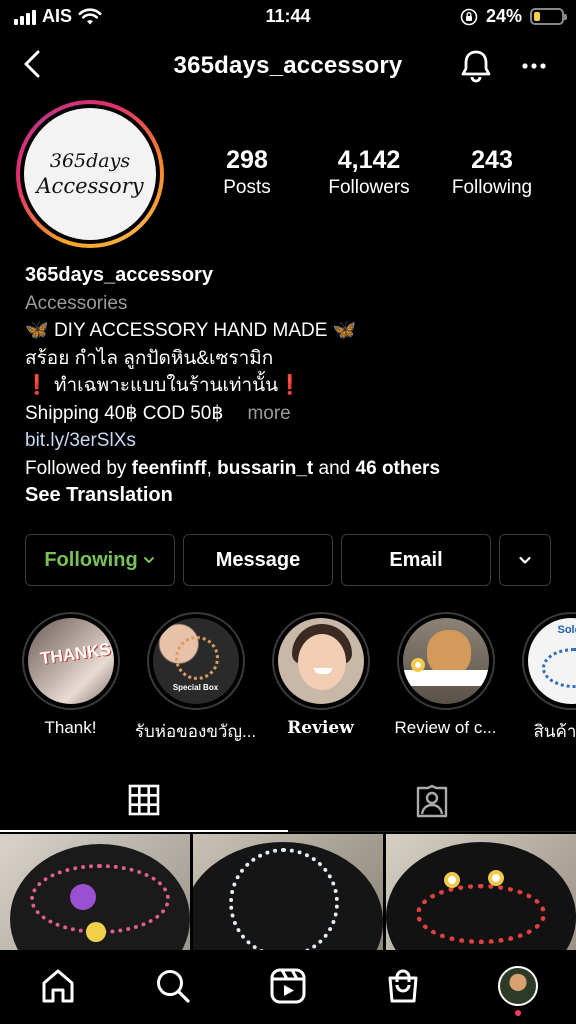 The height and width of the screenshot is (1024, 576). I want to click on followed-others: 46 others, so click(398, 468).